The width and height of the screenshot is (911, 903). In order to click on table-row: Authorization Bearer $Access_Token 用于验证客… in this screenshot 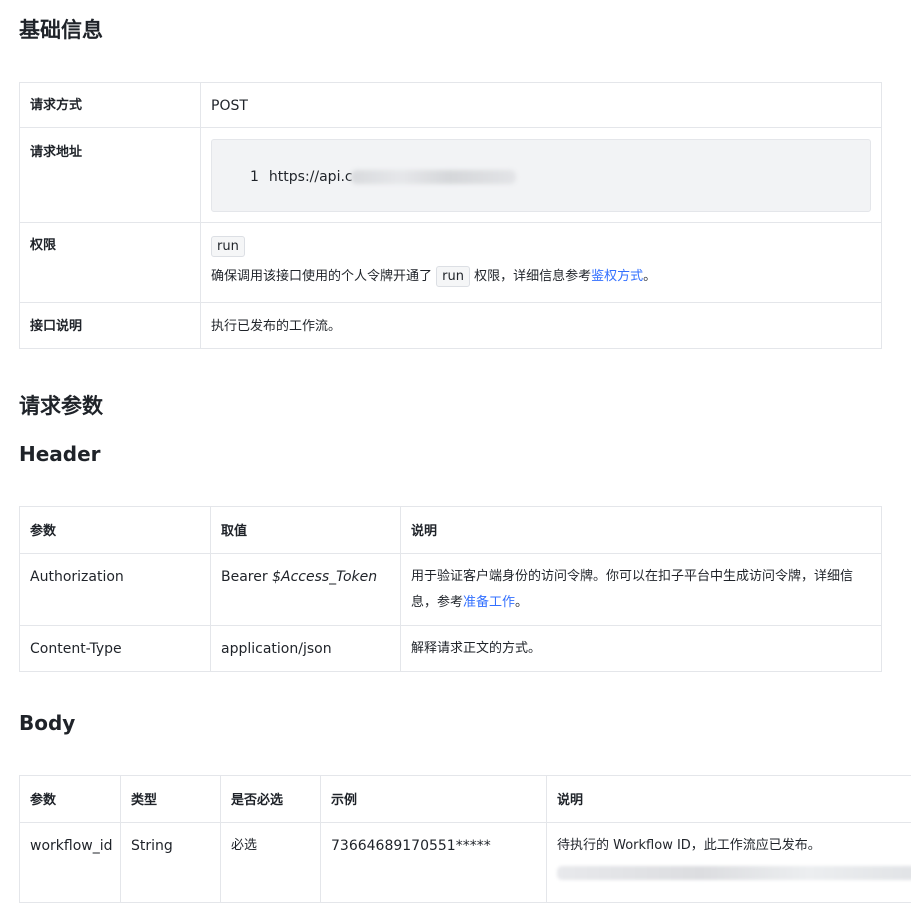, I will do `click(451, 590)`.